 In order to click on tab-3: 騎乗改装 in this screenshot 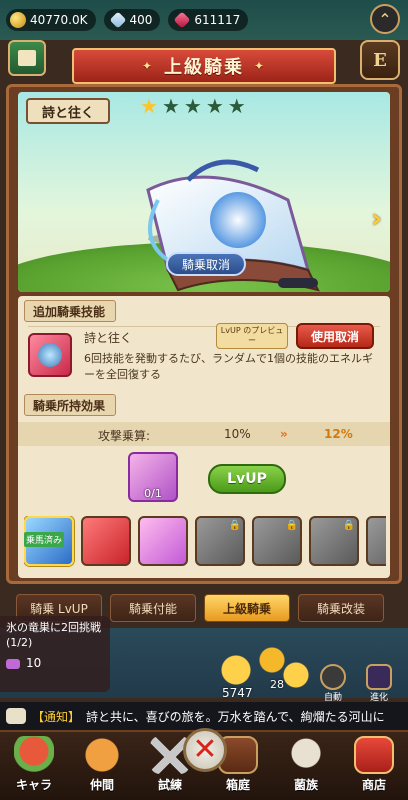, I will do `click(341, 608)`.